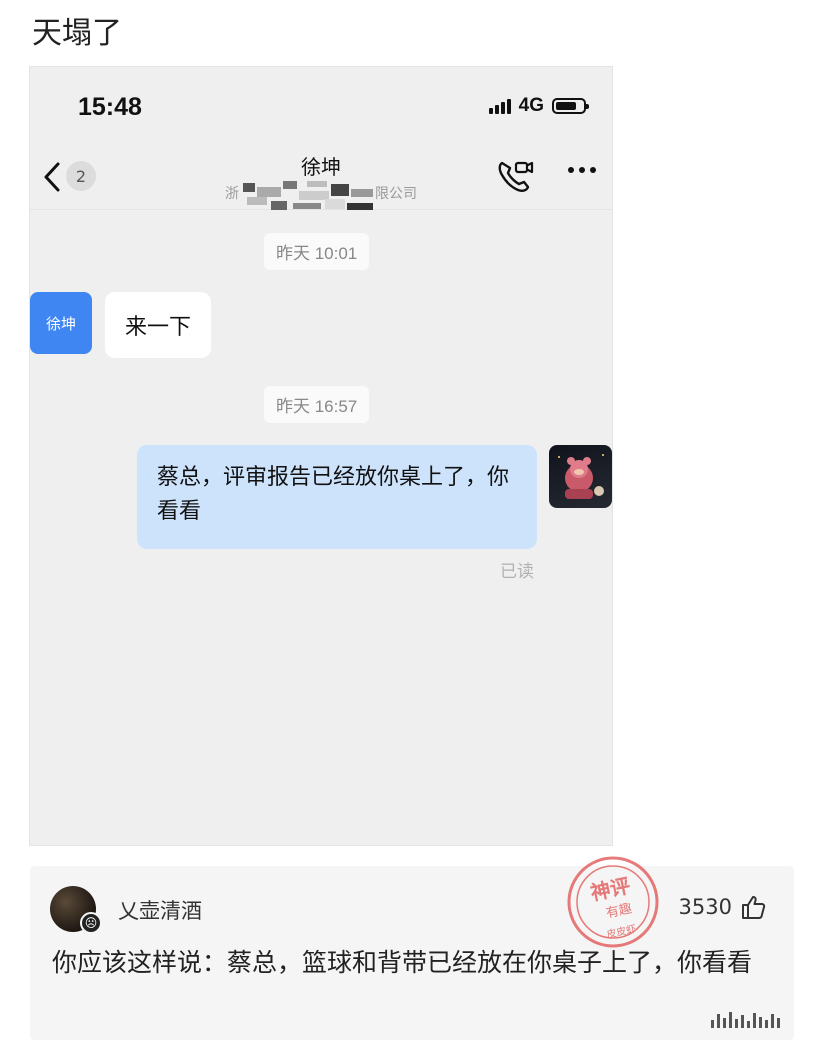  Describe the element at coordinates (531, 105) in the screenshot. I see `network-type: 4G` at that location.